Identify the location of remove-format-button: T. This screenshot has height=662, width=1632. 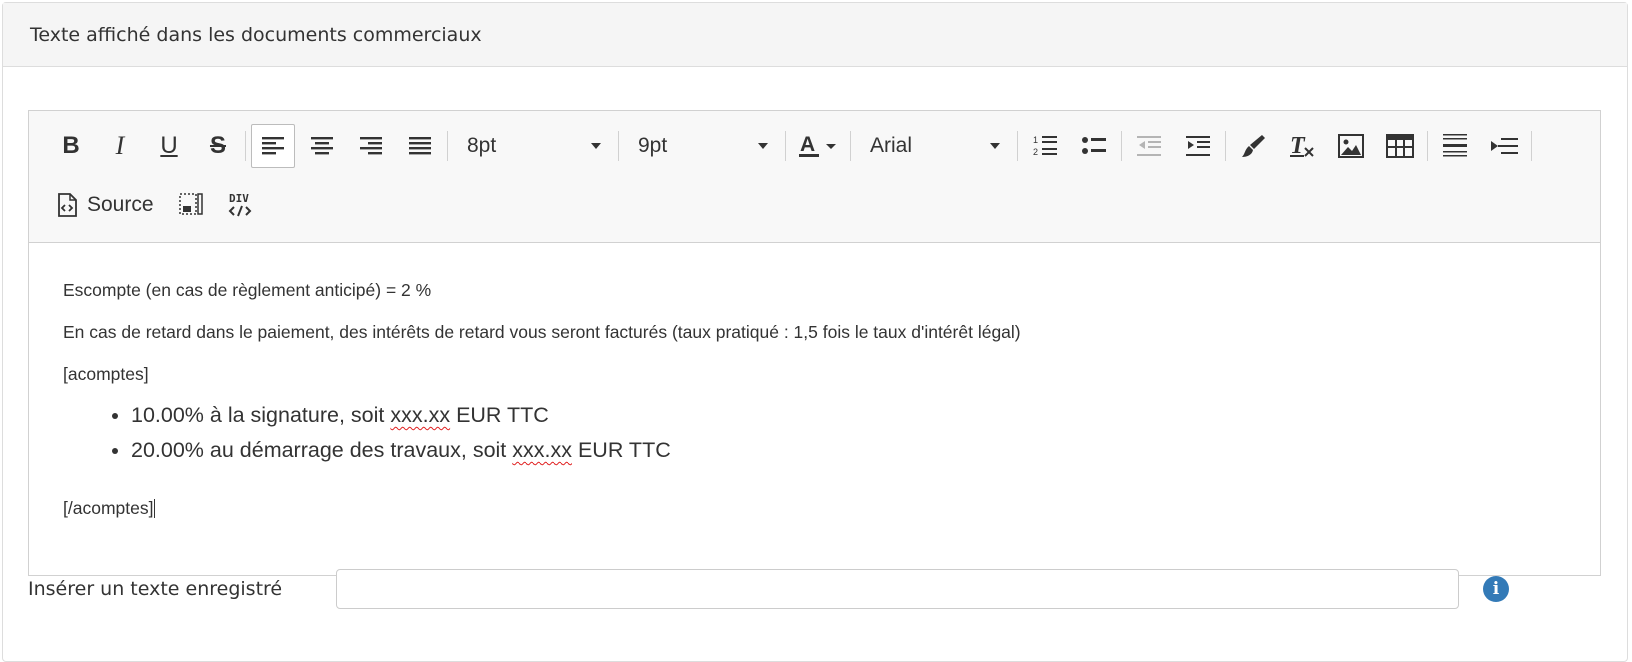
(1302, 146).